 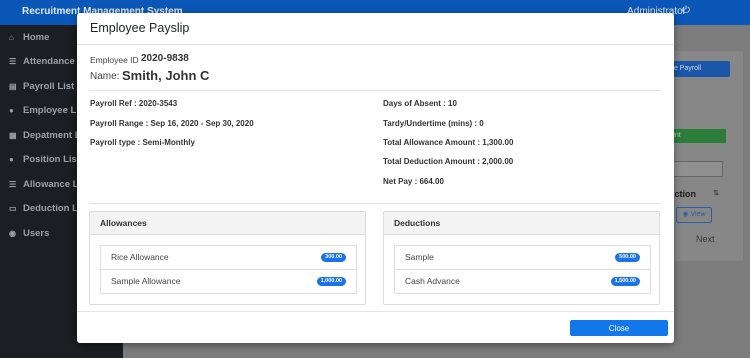 I want to click on total-deduction: Total Deduction Amount : 2,000.00, so click(x=448, y=161).